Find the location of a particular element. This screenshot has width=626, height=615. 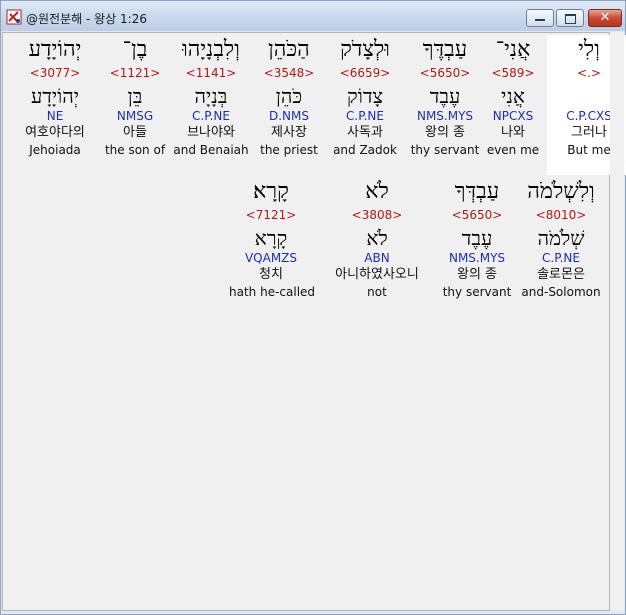

lemma-word: שְׁלֹמֹה is located at coordinates (561, 238).